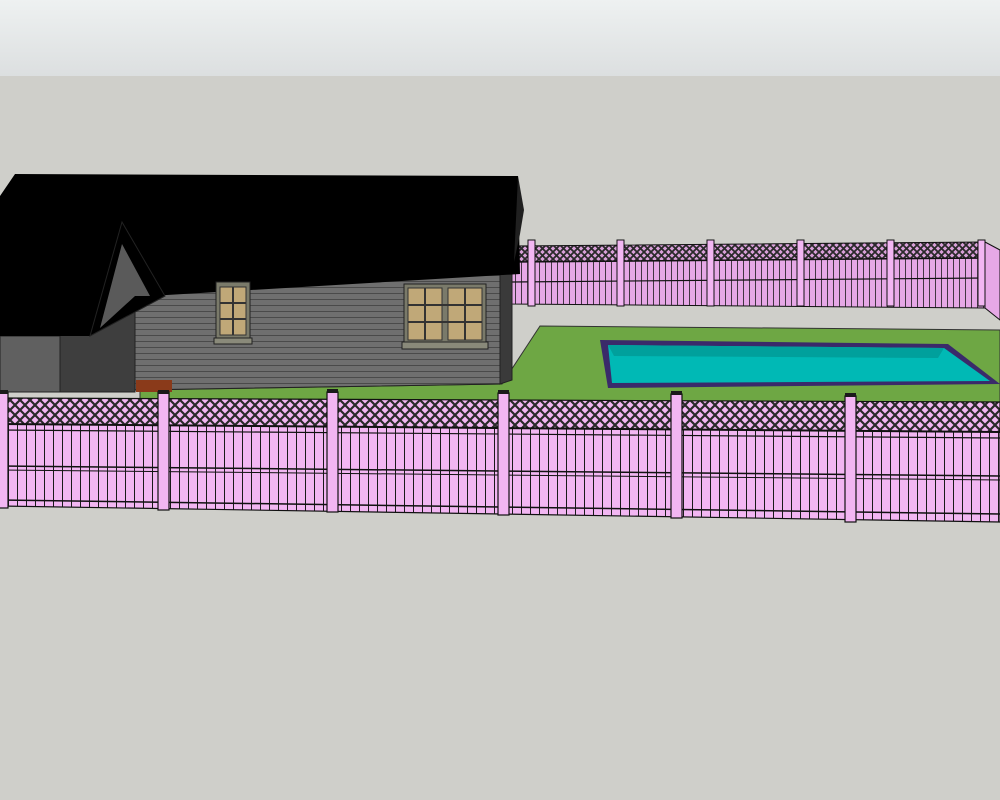  I want to click on swimming-pool, so click(800, 364).